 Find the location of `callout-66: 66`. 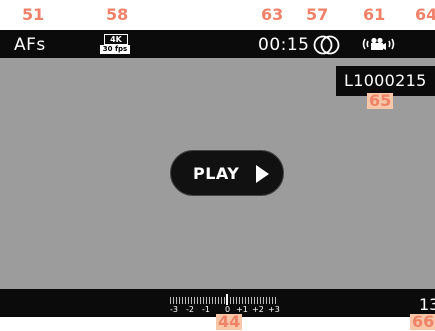

callout-66: 66 is located at coordinates (422, 321).